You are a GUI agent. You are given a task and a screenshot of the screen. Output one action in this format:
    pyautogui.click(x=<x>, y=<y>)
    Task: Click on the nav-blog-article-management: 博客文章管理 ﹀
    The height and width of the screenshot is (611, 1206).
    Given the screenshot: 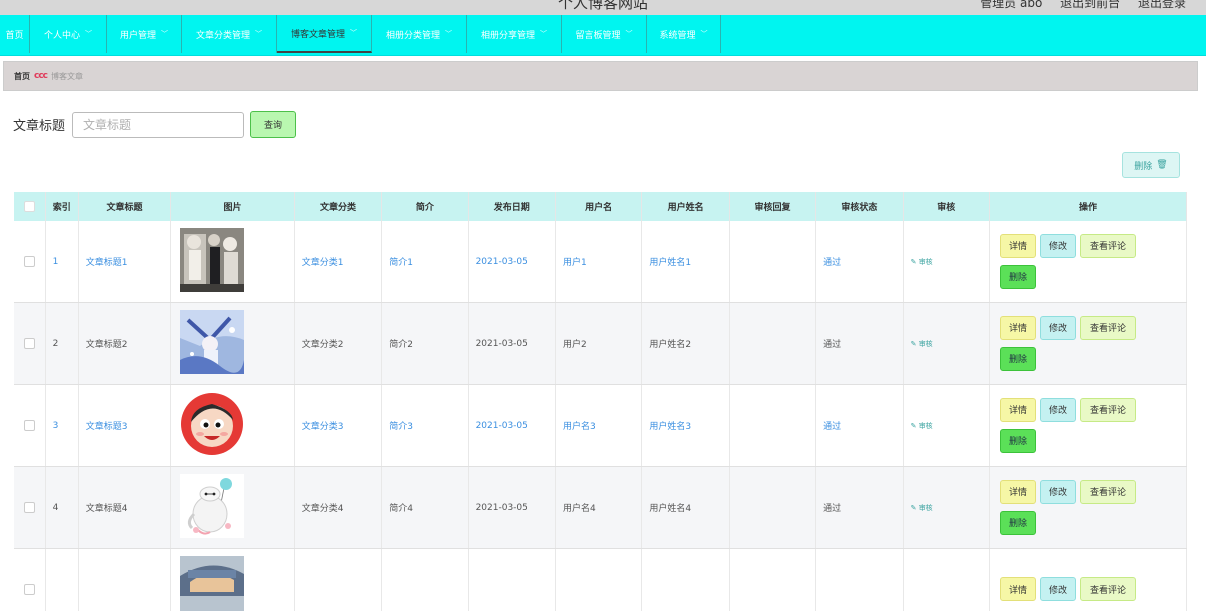 What is the action you would take?
    pyautogui.click(x=324, y=34)
    